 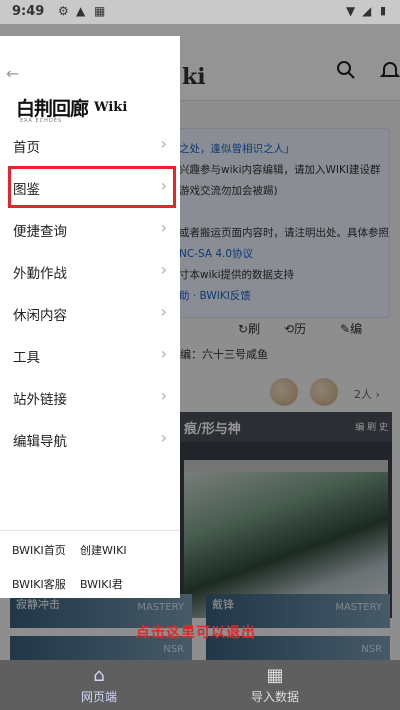 What do you see at coordinates (90, 145) in the screenshot?
I see `menu-item-home: 首页 ›` at bounding box center [90, 145].